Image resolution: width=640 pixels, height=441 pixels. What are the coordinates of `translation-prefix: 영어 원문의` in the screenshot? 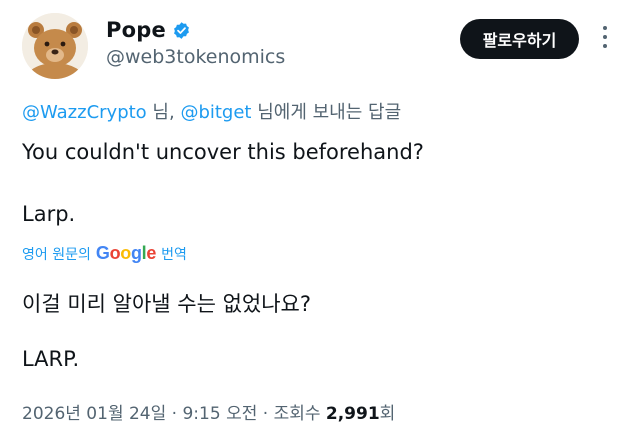 It's located at (56, 254).